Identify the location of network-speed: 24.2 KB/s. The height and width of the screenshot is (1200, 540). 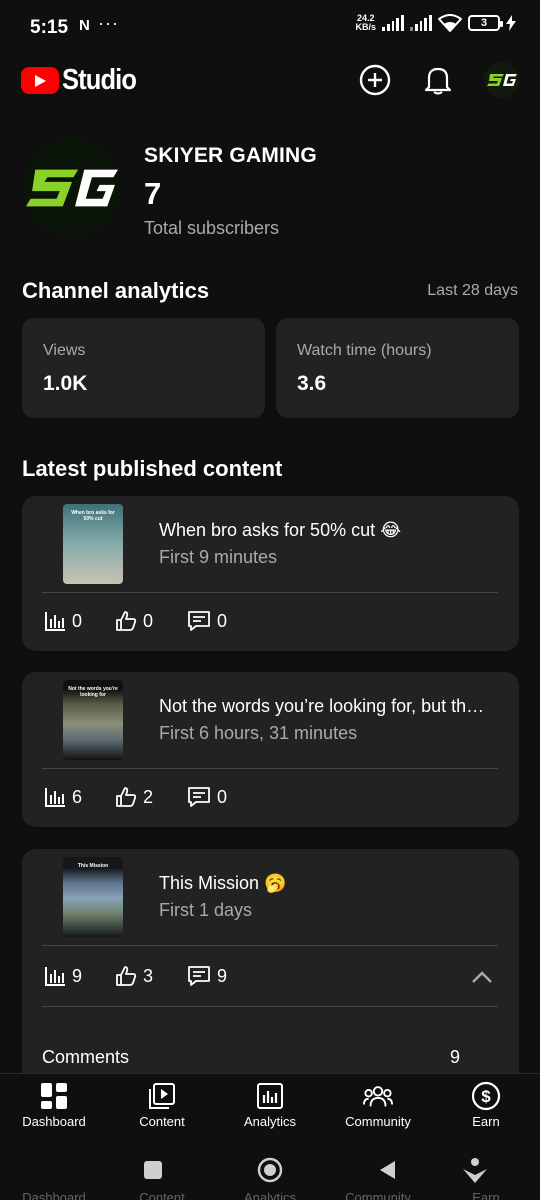
(365, 23).